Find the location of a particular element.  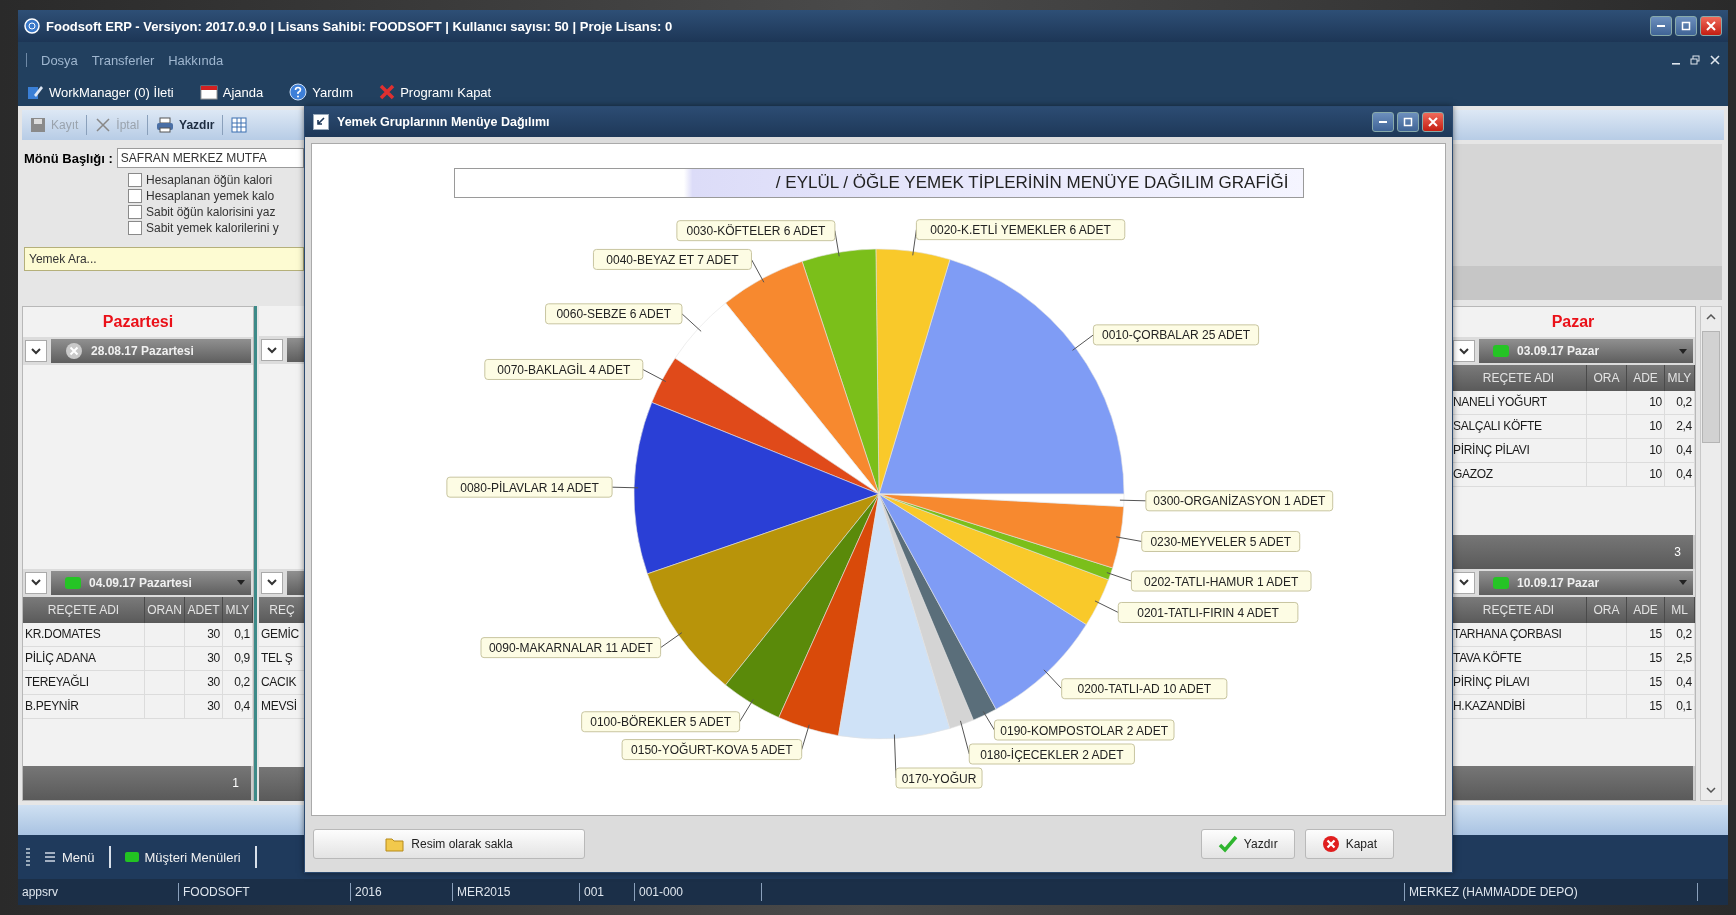

data-label: 0150-YOĞURT-KOVA 5 ADET is located at coordinates (711, 750).